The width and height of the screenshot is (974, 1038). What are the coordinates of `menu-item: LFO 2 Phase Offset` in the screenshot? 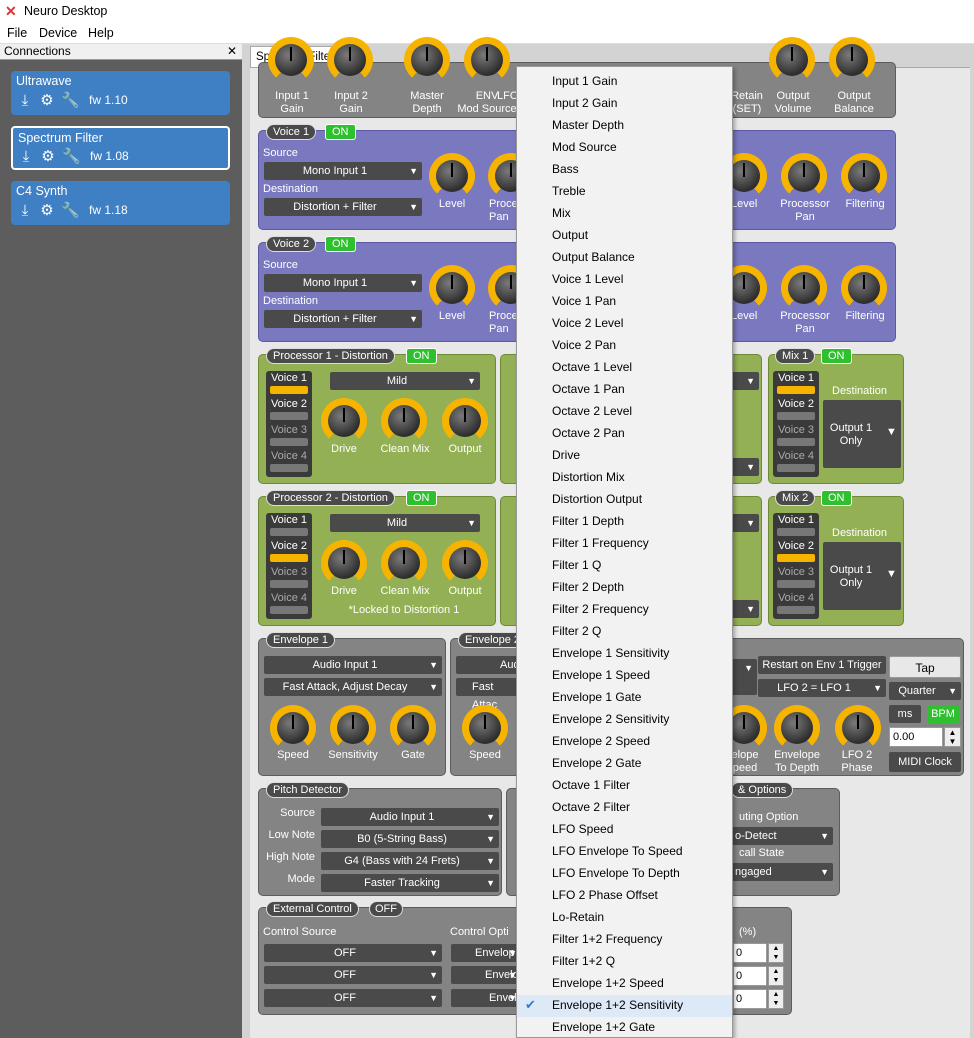 It's located at (605, 895).